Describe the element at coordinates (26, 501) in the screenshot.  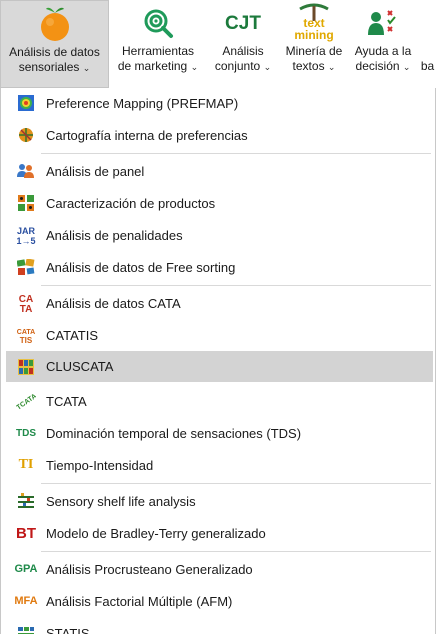
I see `shelf-life-icon` at that location.